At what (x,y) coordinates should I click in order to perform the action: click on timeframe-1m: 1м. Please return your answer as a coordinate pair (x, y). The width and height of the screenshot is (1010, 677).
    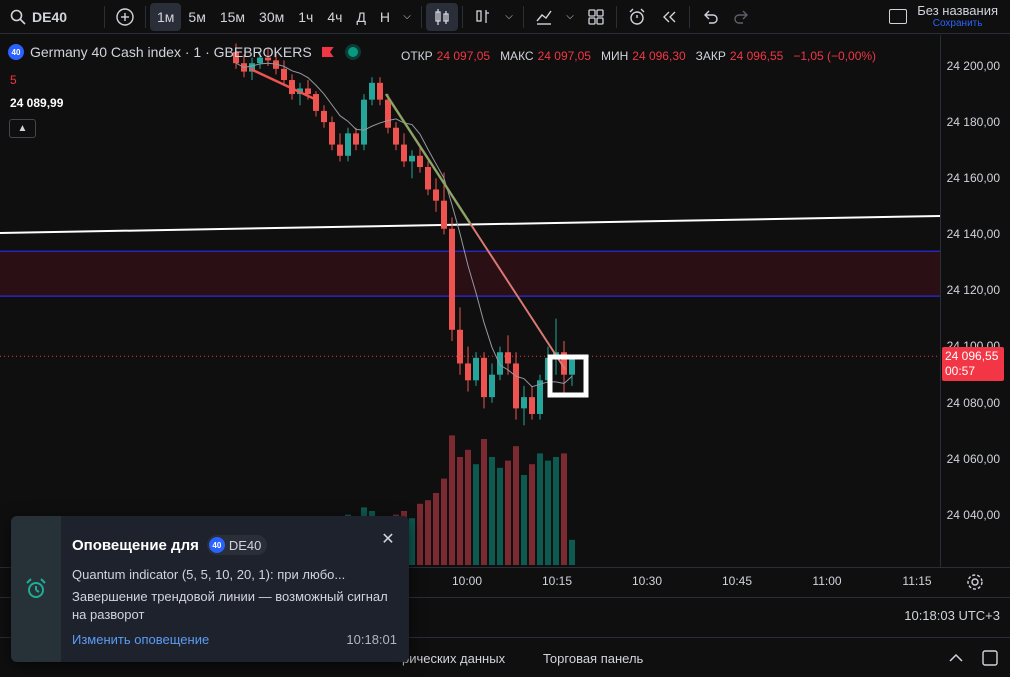
    Looking at the image, I should click on (166, 16).